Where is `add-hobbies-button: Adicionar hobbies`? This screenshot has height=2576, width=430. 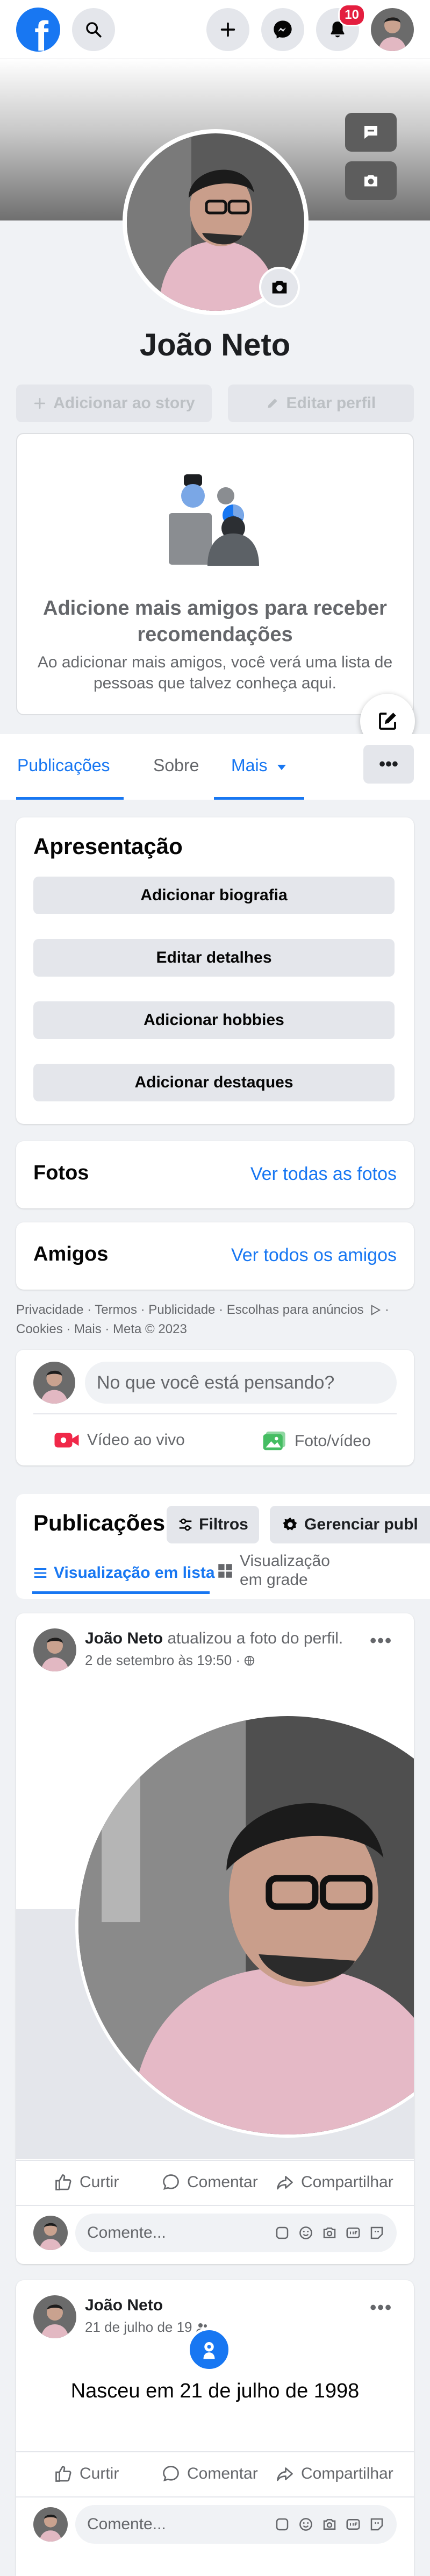
add-hobbies-button: Adicionar hobbies is located at coordinates (214, 1020).